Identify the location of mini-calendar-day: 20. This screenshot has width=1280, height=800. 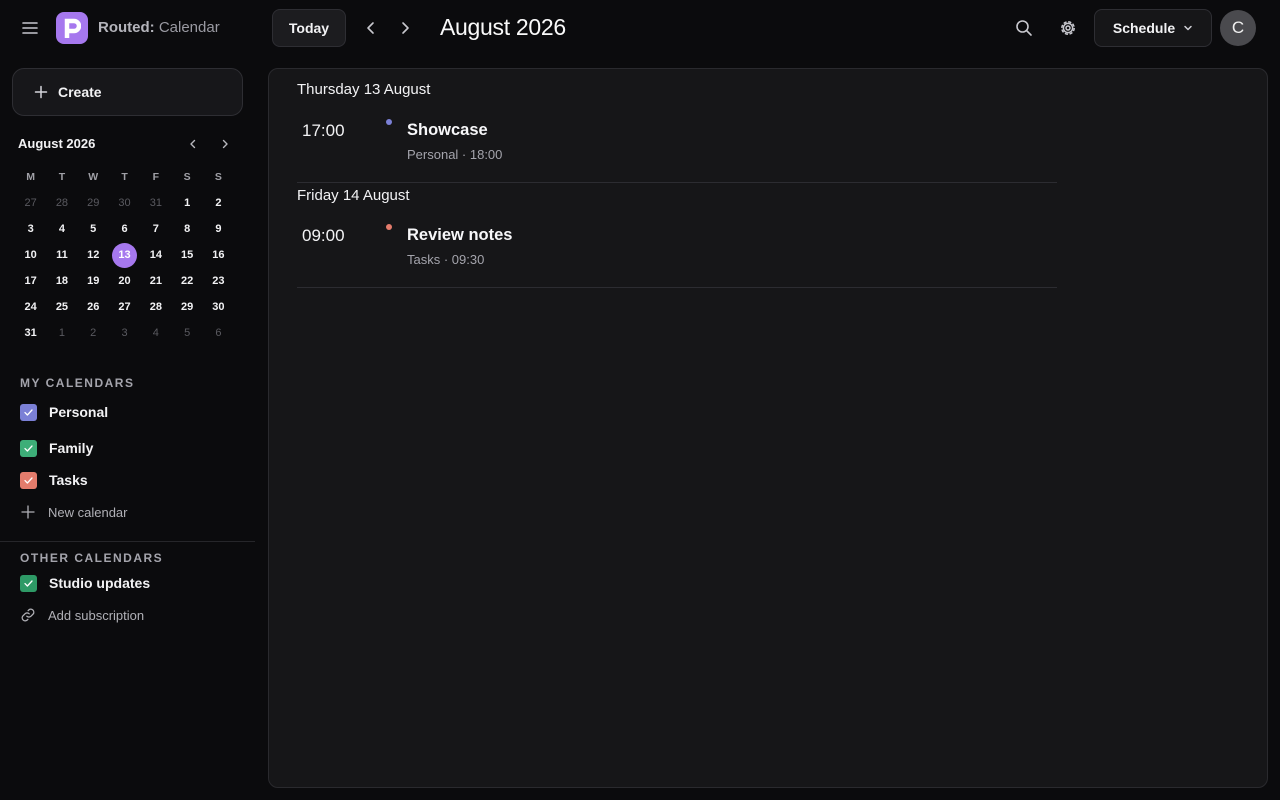
(124, 281).